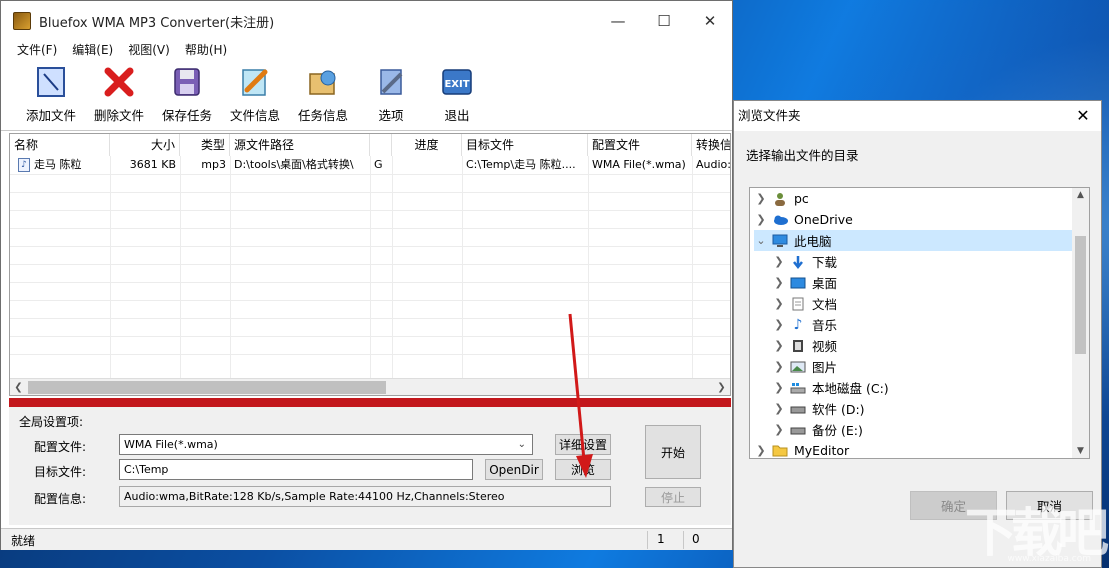  Describe the element at coordinates (922, 345) in the screenshot. I see `tree-item-videos: ❯ 视频` at that location.